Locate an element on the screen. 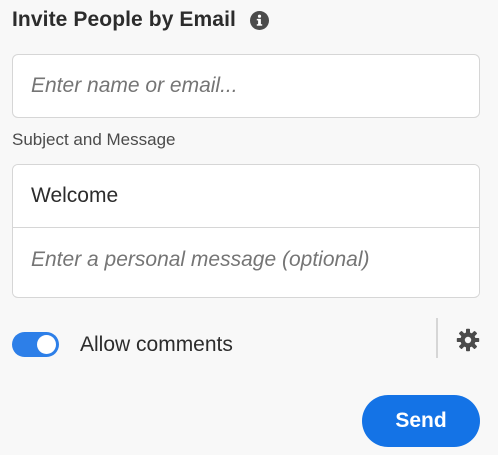  subject-input is located at coordinates (246, 196).